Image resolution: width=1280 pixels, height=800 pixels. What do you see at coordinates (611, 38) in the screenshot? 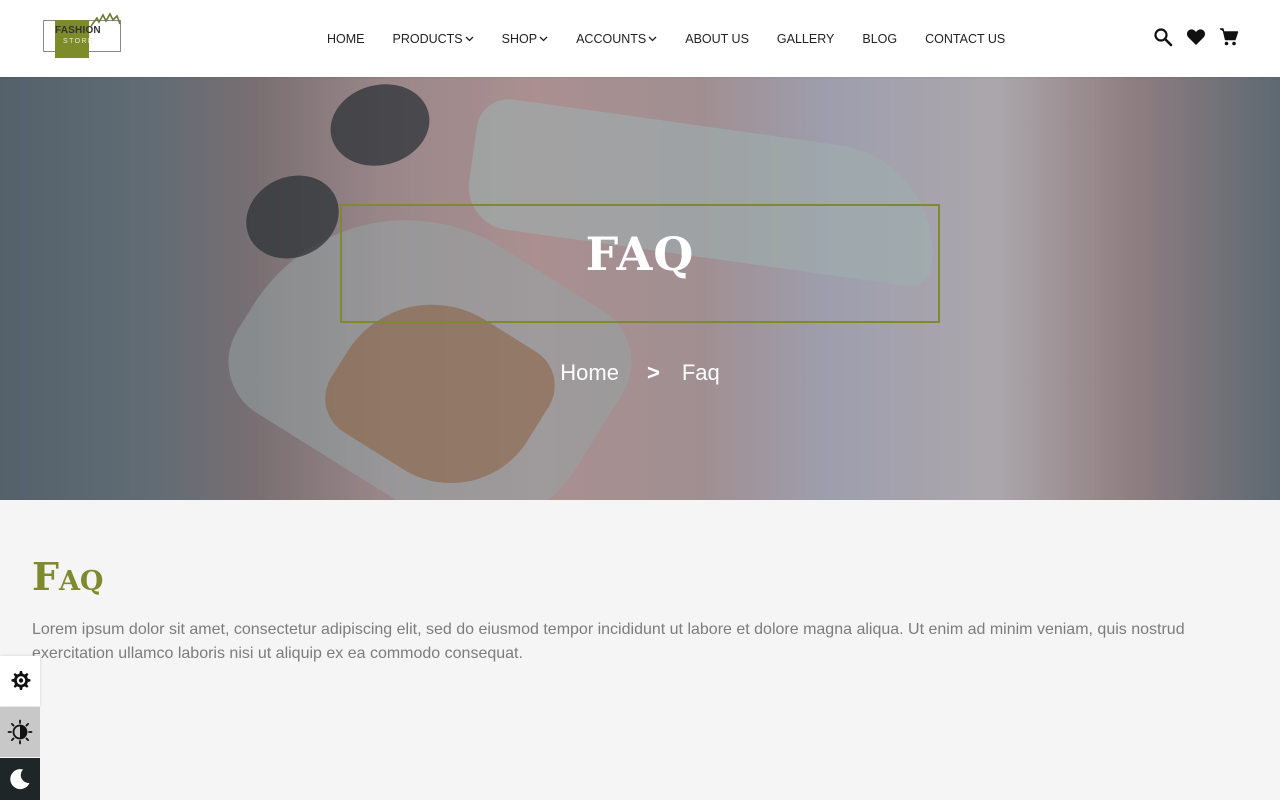
I see `nav-label: ACCOUNTS` at bounding box center [611, 38].